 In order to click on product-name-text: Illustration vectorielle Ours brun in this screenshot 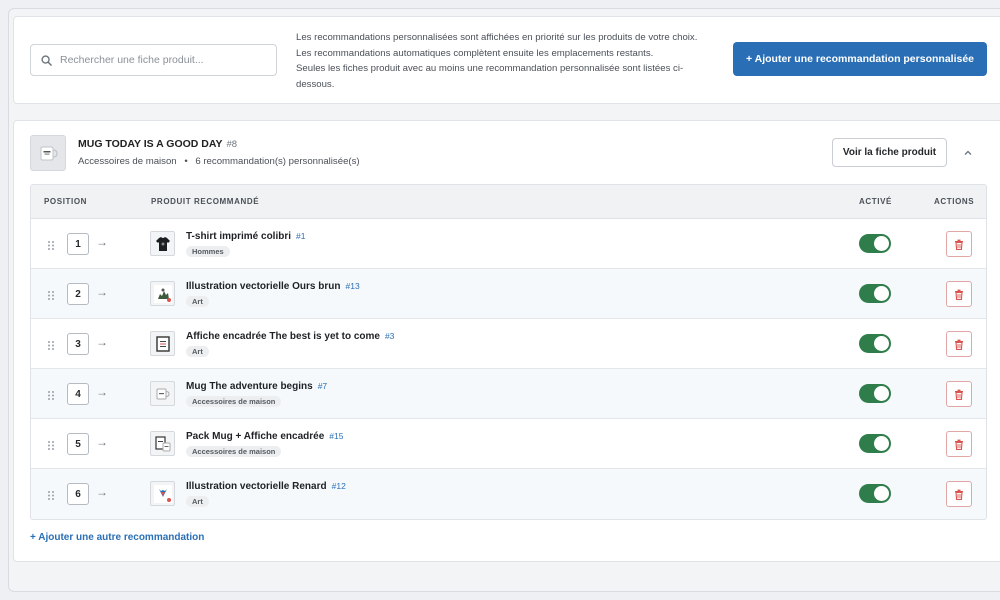, I will do `click(263, 286)`.